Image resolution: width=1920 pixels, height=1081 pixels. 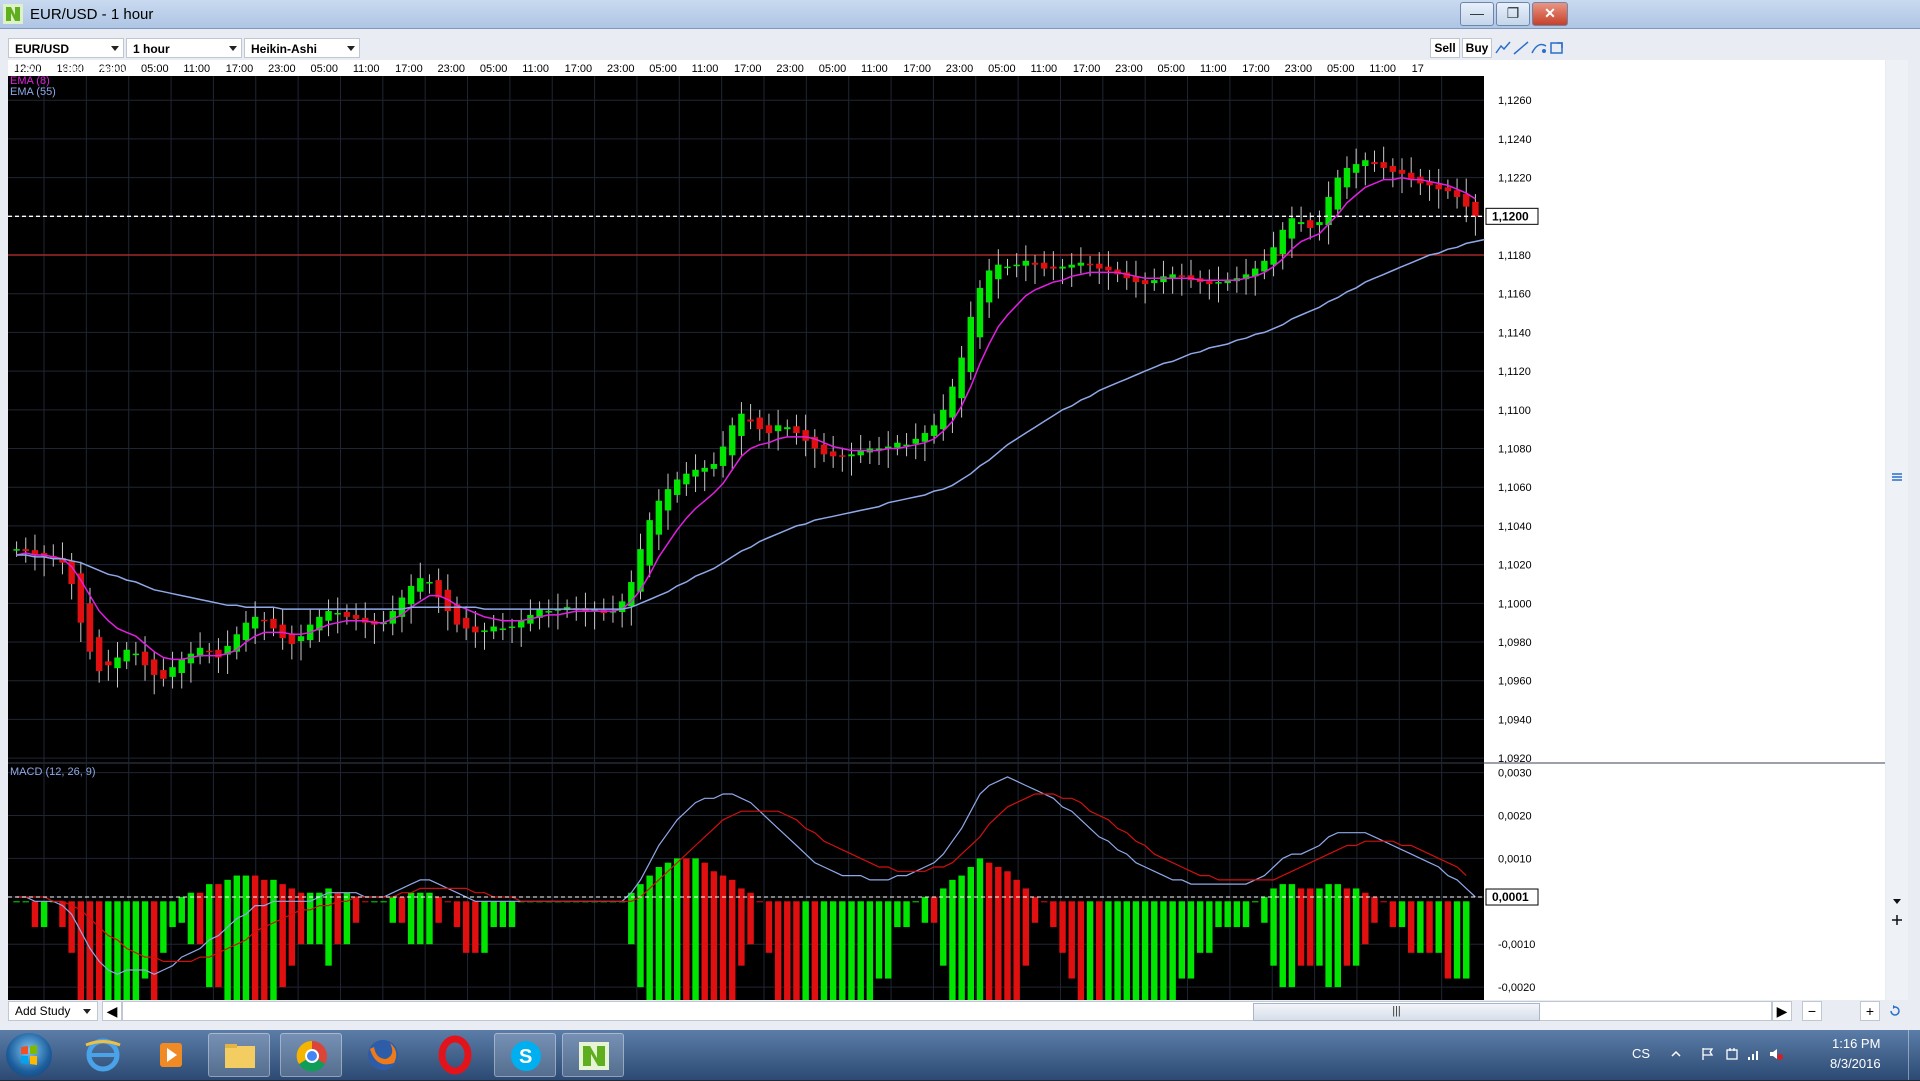 I want to click on expand-icon, so click(x=1557, y=48).